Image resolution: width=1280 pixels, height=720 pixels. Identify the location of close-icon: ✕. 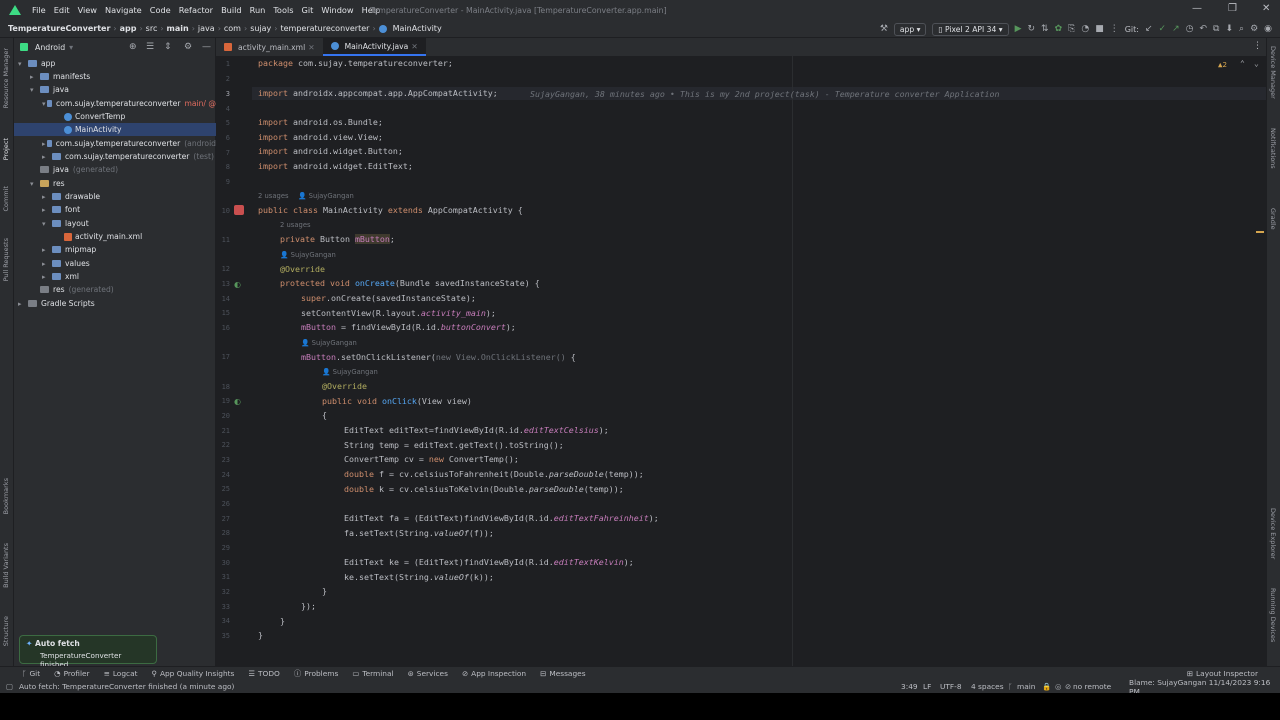
(1266, 8).